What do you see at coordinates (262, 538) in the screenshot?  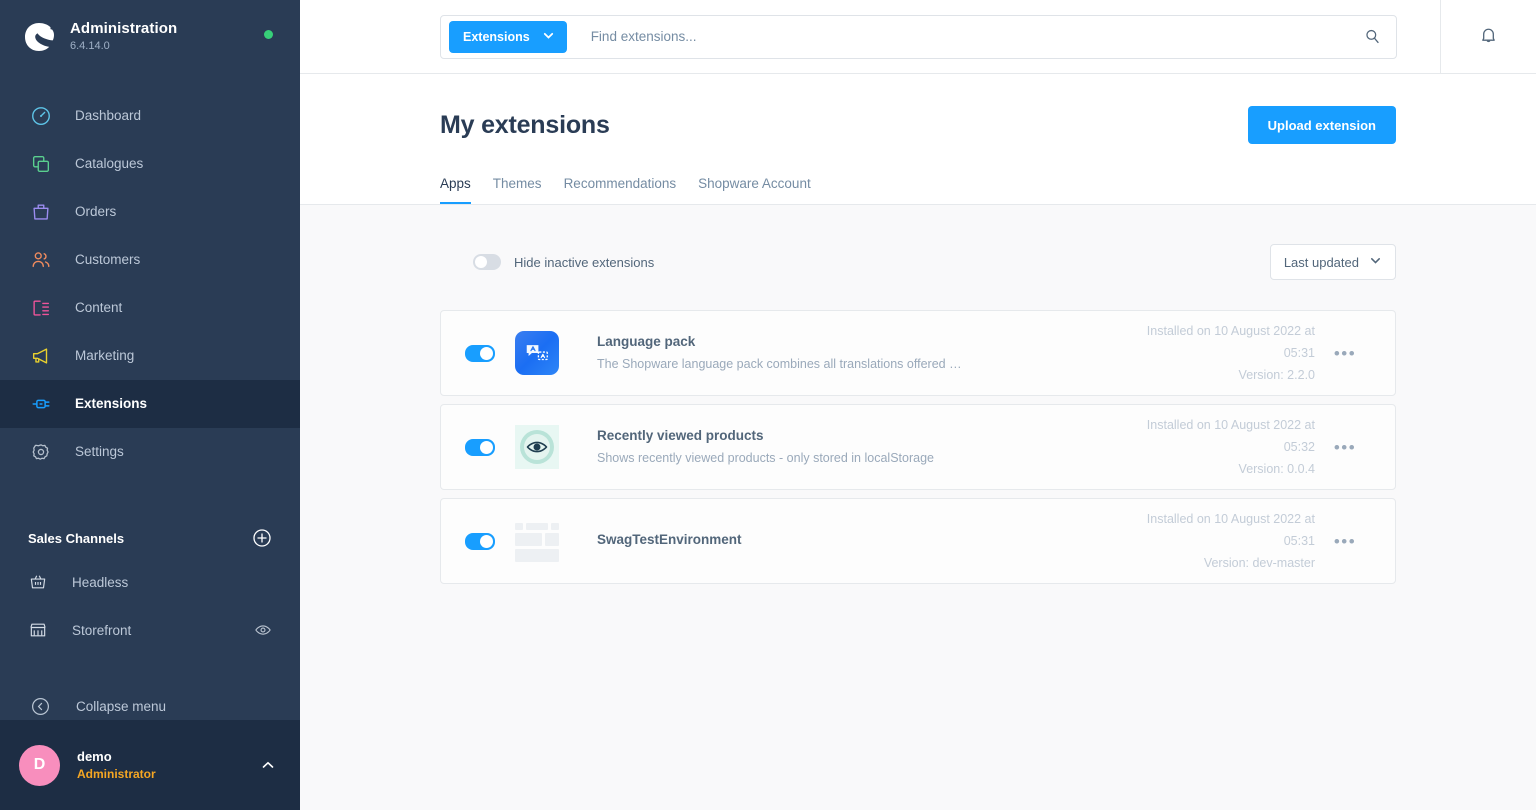 I see `add-sales-channel-icon` at bounding box center [262, 538].